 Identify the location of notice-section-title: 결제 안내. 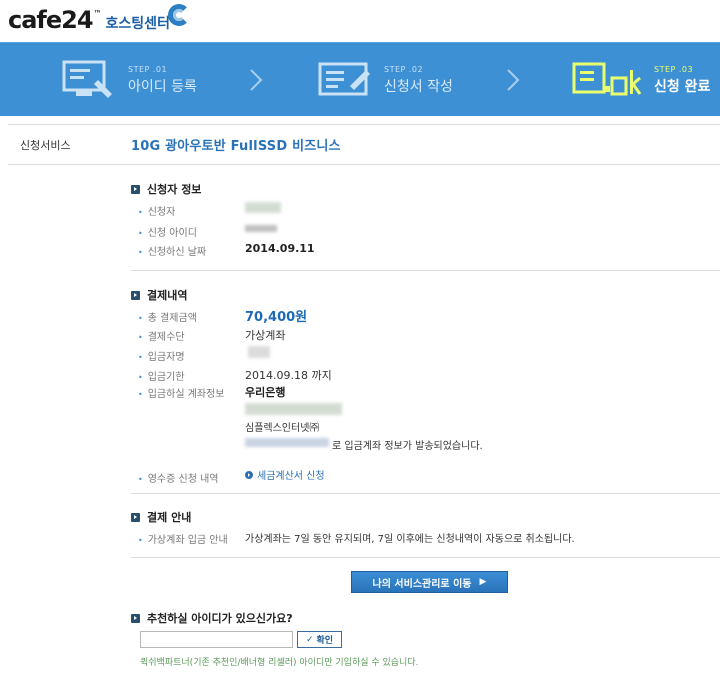
(161, 517).